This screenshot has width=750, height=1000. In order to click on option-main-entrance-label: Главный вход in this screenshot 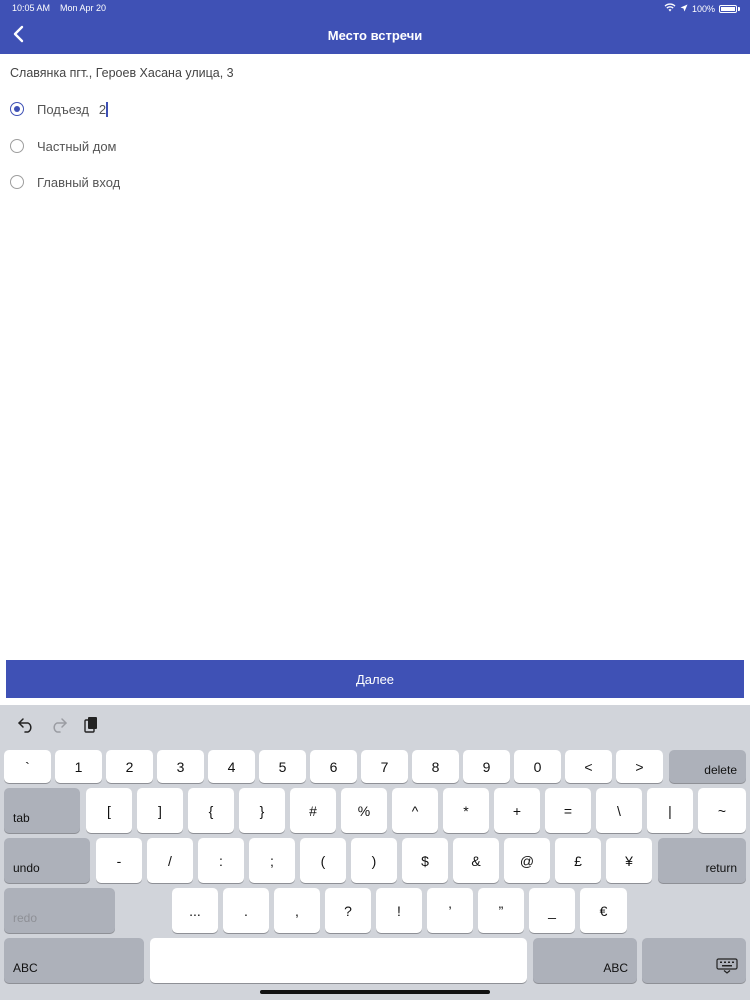, I will do `click(79, 182)`.